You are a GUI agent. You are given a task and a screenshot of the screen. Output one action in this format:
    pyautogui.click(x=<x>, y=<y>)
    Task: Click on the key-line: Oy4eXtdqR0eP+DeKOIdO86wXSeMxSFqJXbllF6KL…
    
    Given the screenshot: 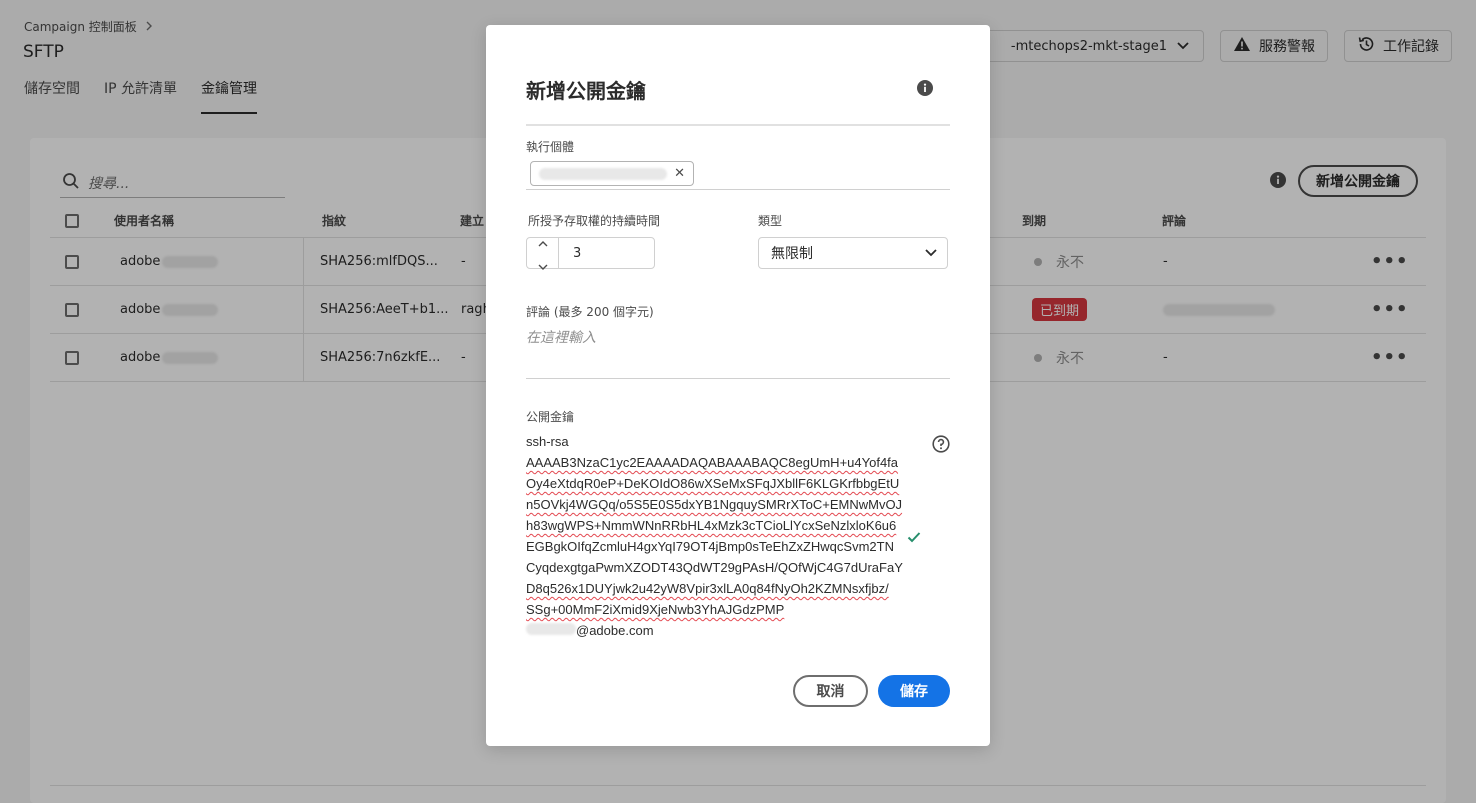 What is the action you would take?
    pyautogui.click(x=713, y=483)
    